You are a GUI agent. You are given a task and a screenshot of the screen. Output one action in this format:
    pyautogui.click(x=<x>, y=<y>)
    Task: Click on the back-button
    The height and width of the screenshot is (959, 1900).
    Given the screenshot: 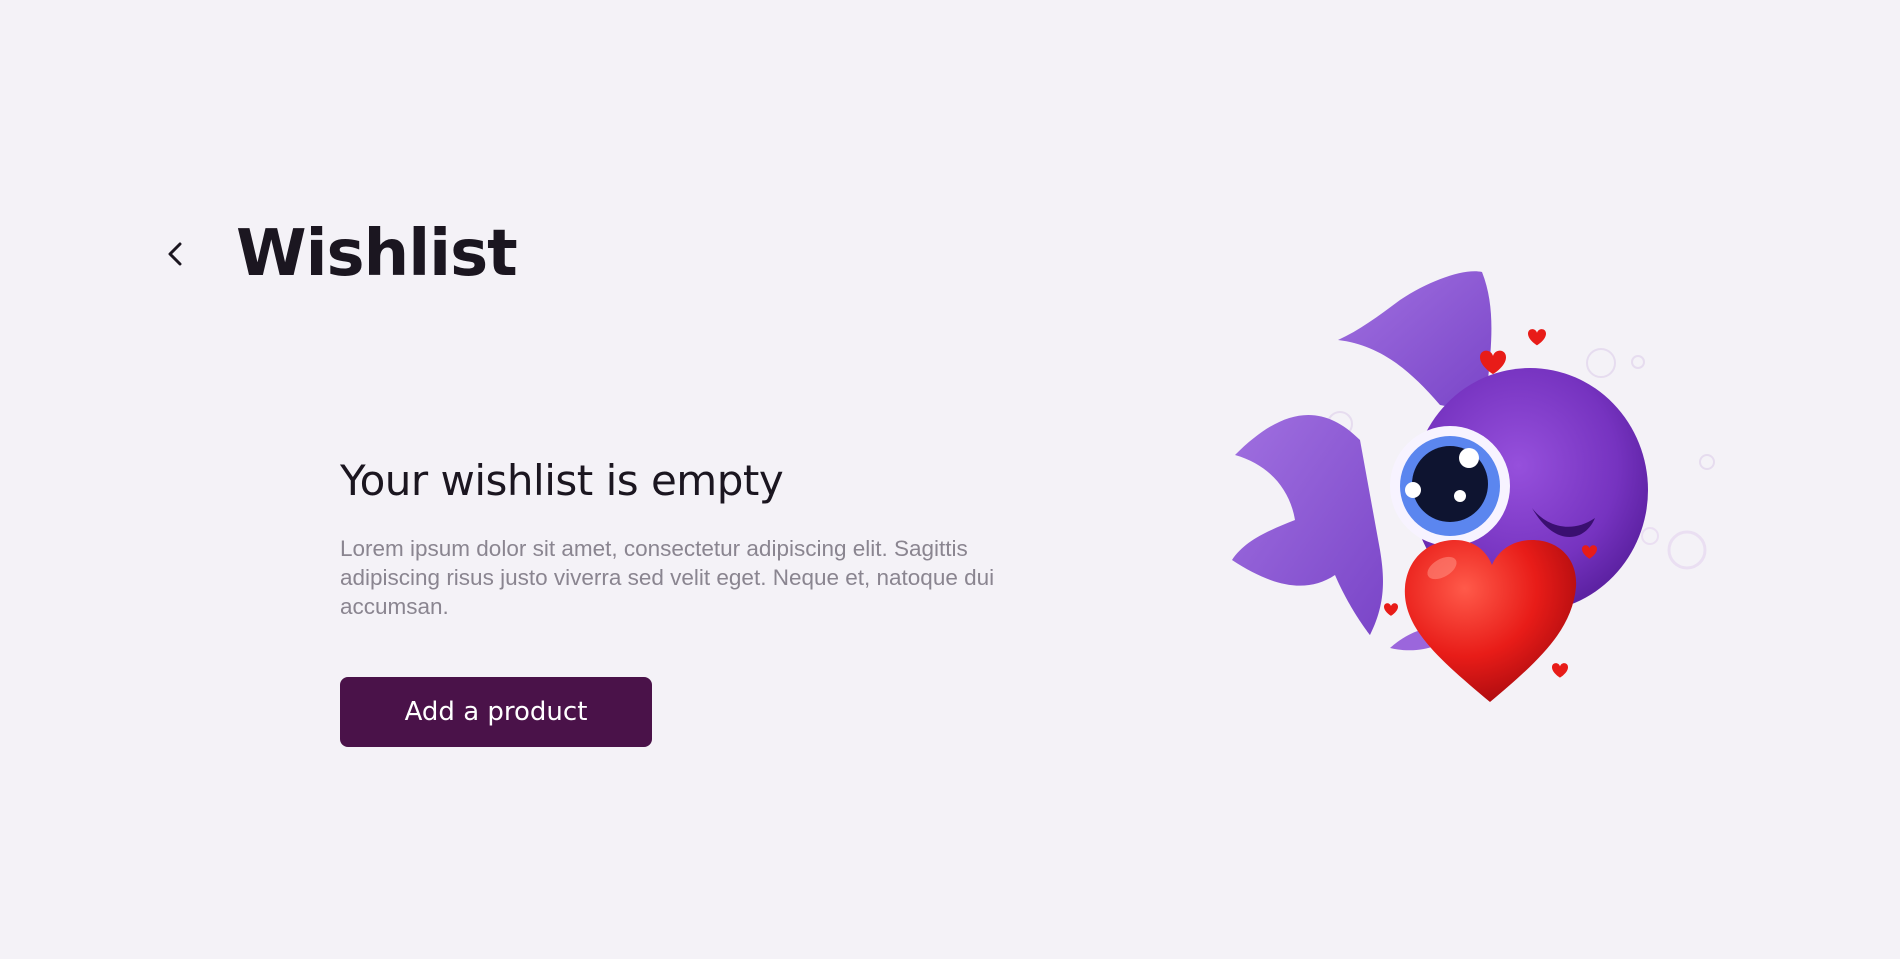 What is the action you would take?
    pyautogui.click(x=175, y=254)
    